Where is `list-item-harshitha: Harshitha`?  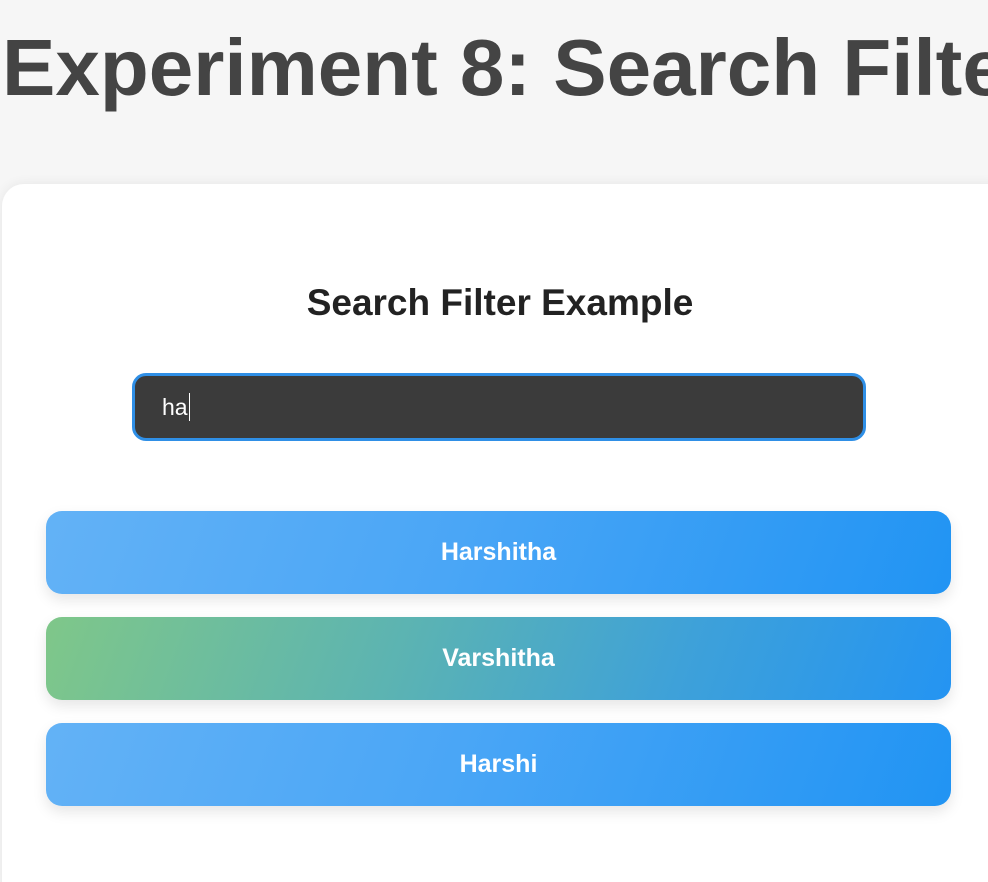 list-item-harshitha: Harshitha is located at coordinates (498, 552).